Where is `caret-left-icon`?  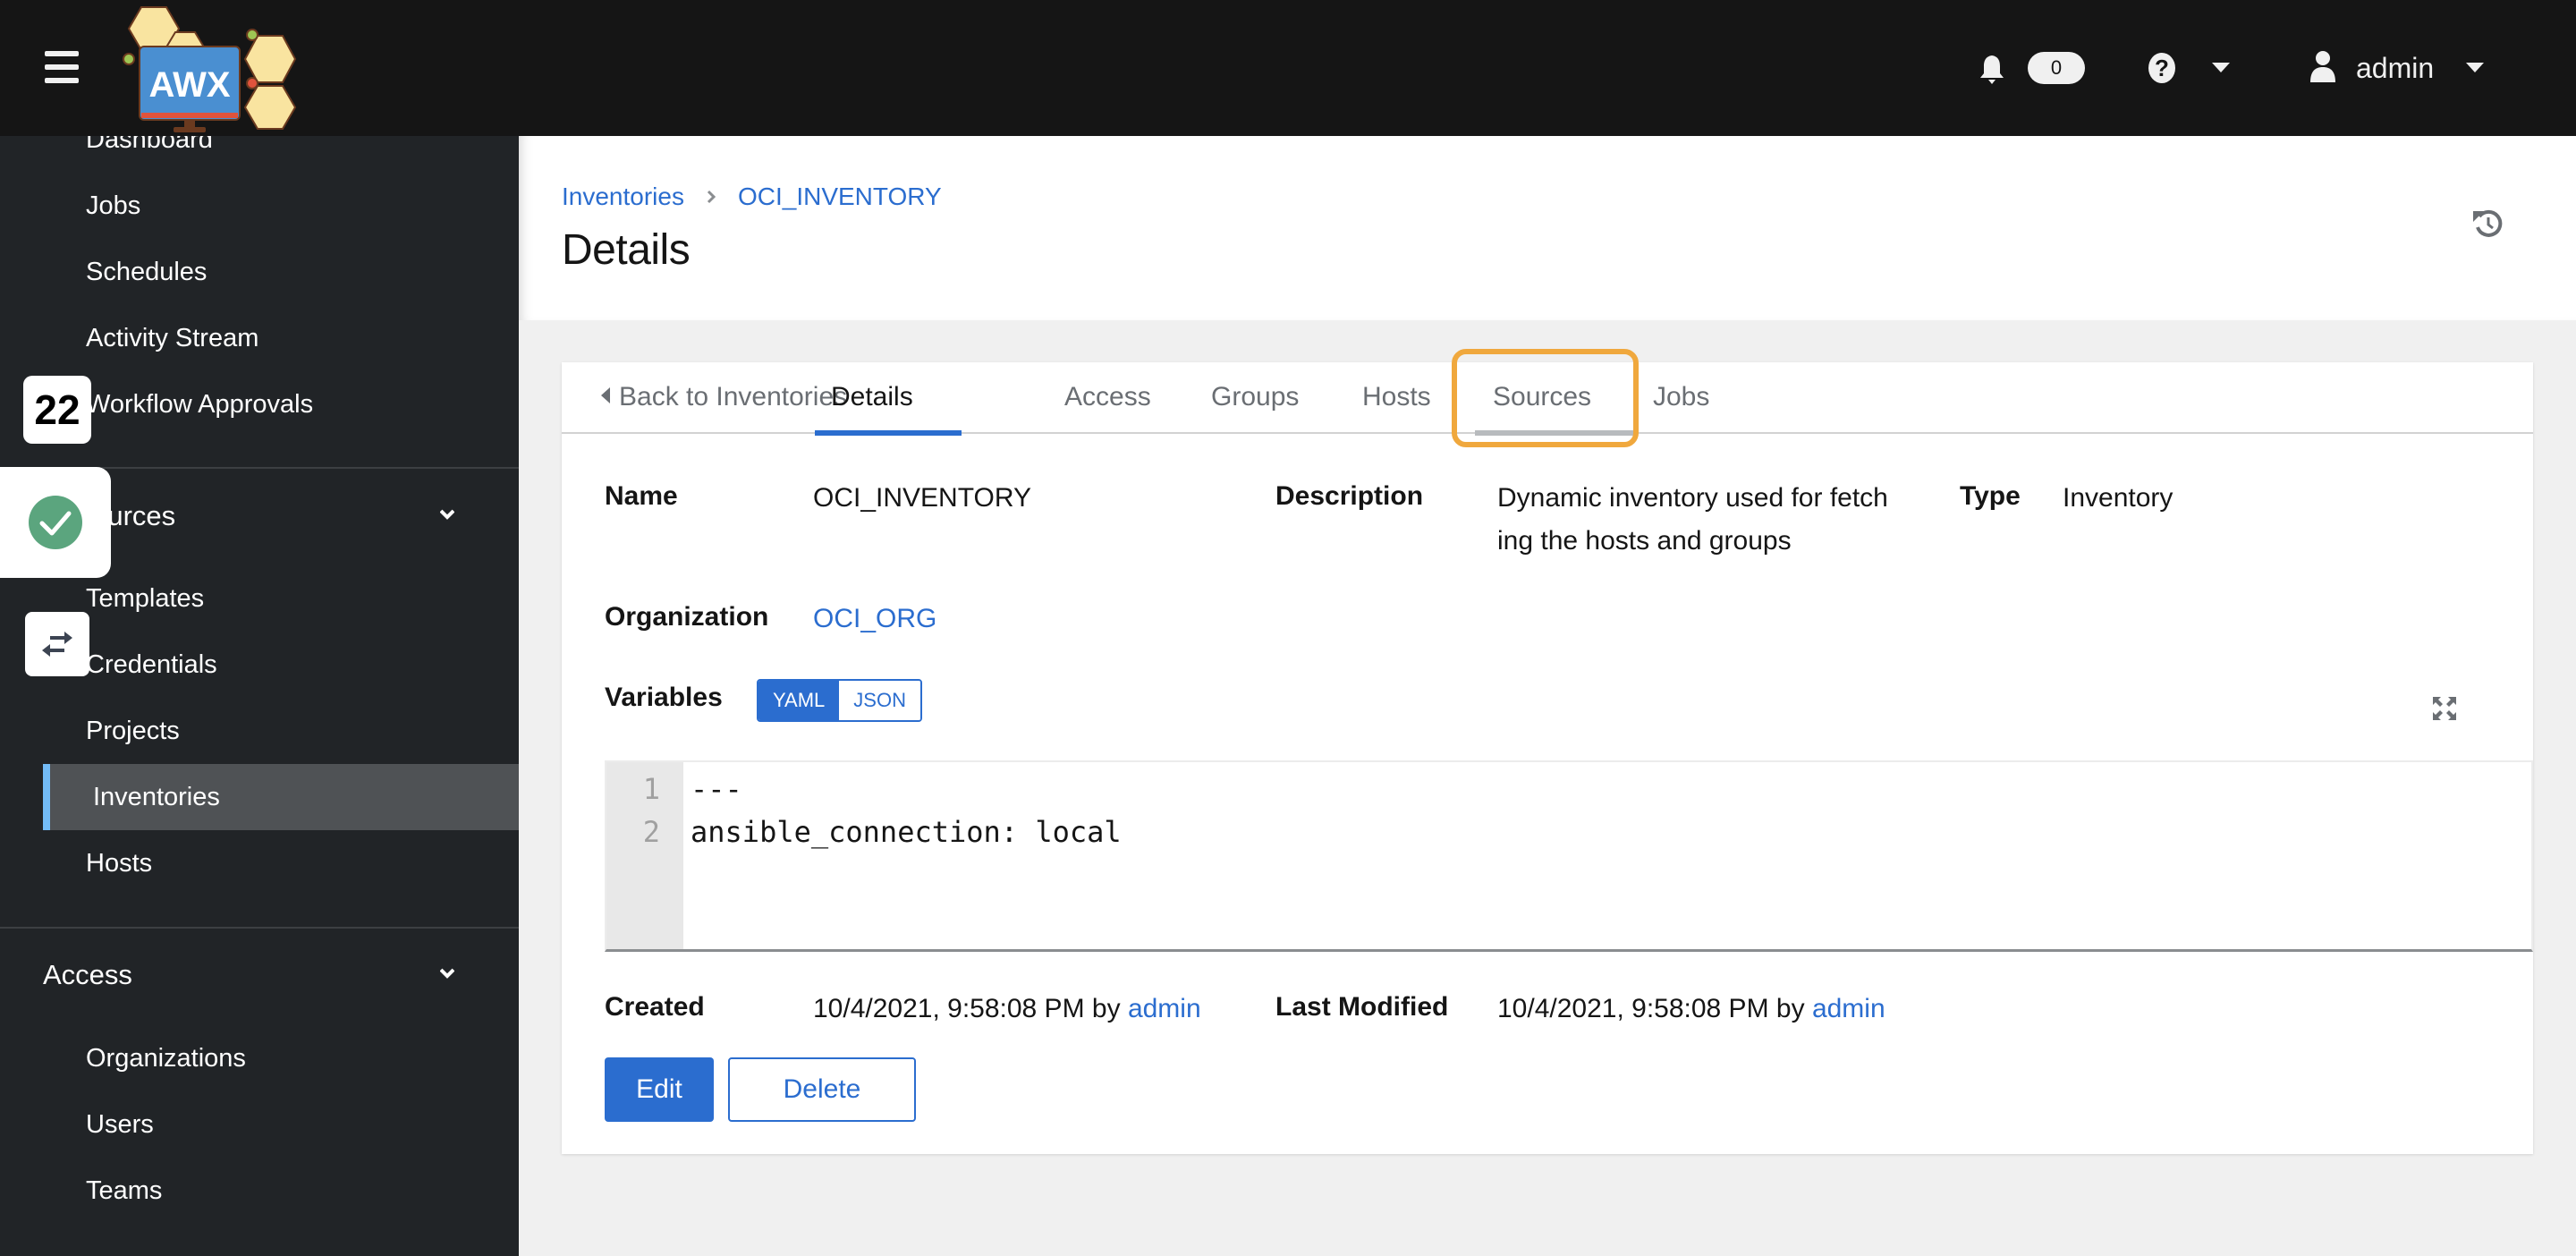 caret-left-icon is located at coordinates (605, 395).